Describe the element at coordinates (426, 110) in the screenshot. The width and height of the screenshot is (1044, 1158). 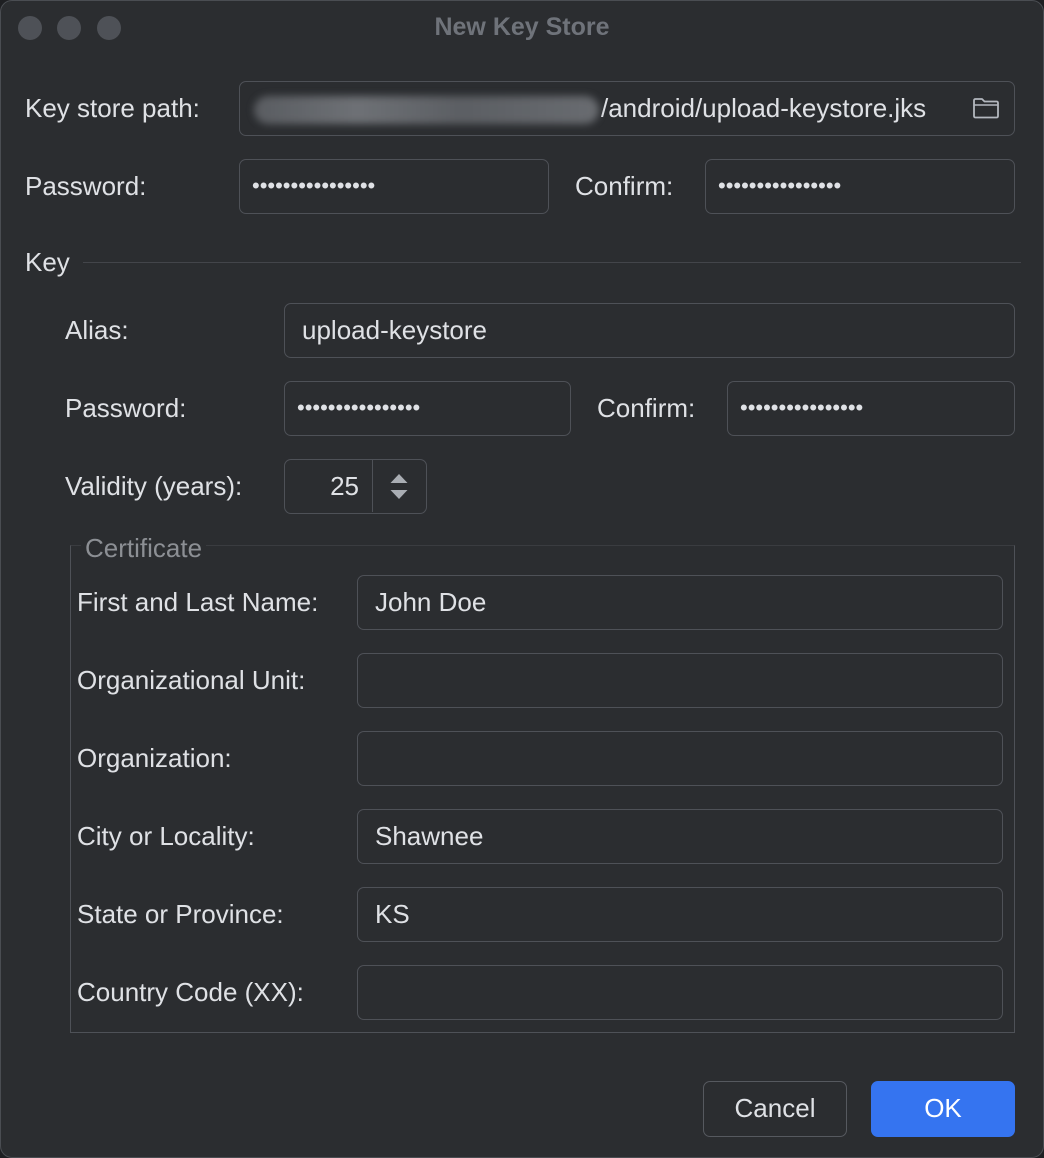
I see `redacted-path-prefix` at that location.